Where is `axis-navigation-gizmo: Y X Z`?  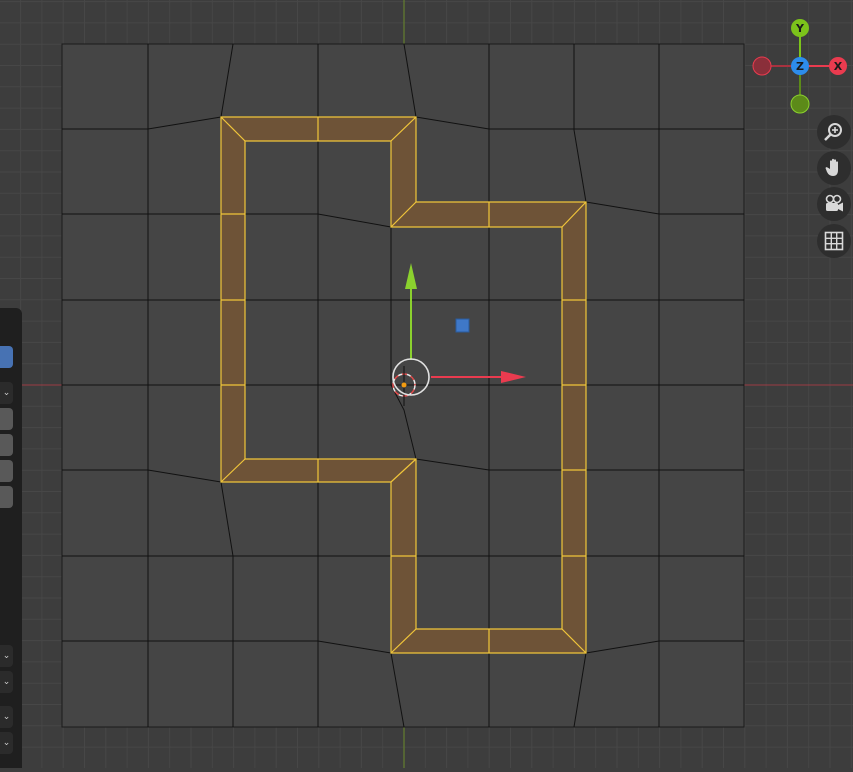 axis-navigation-gizmo: Y X Z is located at coordinates (799, 66).